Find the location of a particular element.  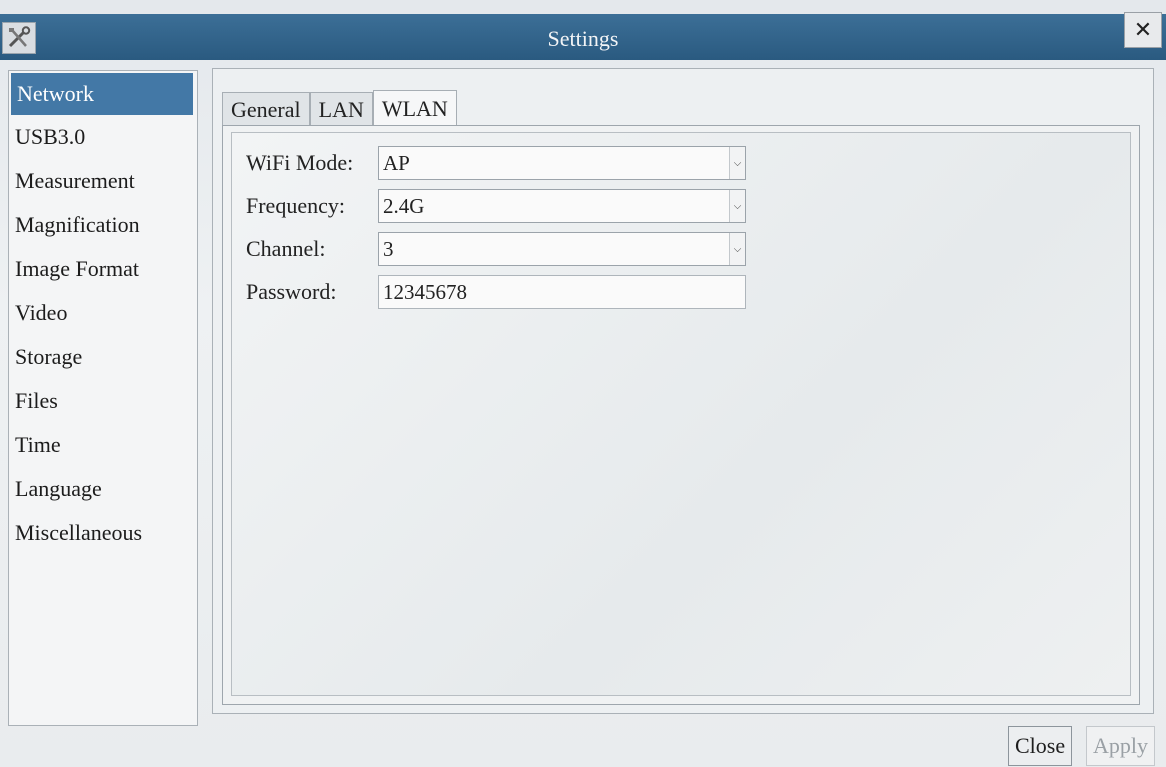

channel-row: Channel: 3 ⌵ is located at coordinates (496, 249).